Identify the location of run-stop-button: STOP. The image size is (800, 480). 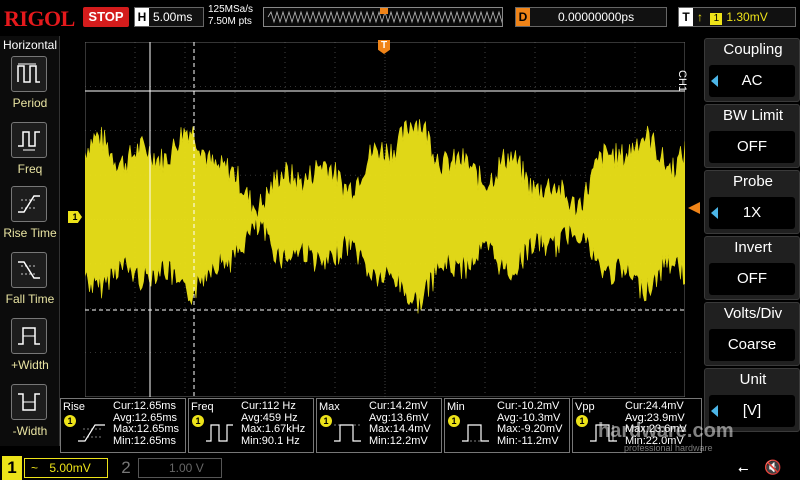
(106, 17).